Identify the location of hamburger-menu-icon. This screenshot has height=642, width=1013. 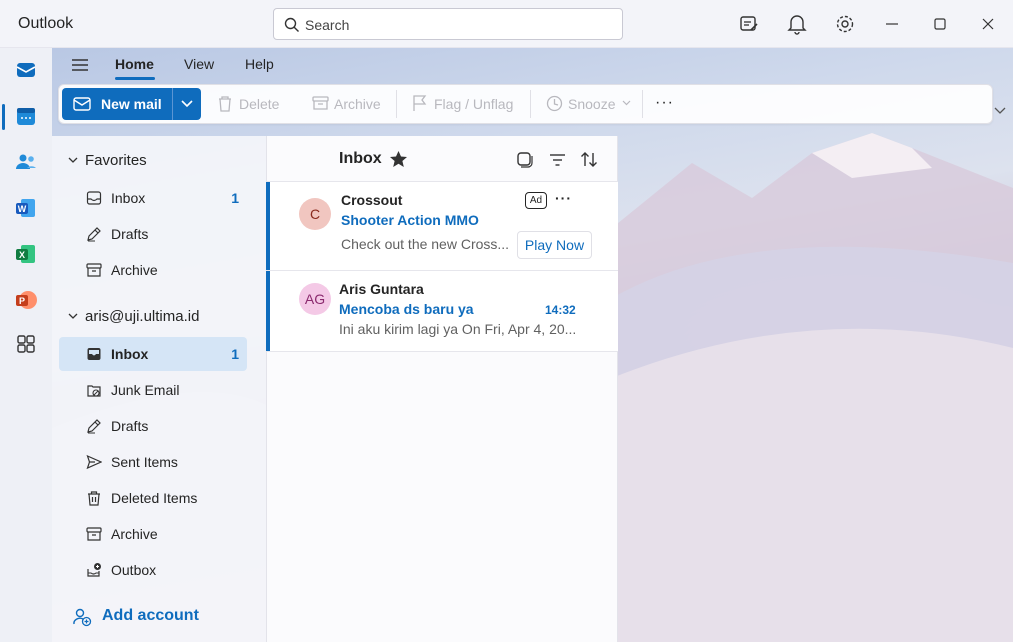
(80, 65).